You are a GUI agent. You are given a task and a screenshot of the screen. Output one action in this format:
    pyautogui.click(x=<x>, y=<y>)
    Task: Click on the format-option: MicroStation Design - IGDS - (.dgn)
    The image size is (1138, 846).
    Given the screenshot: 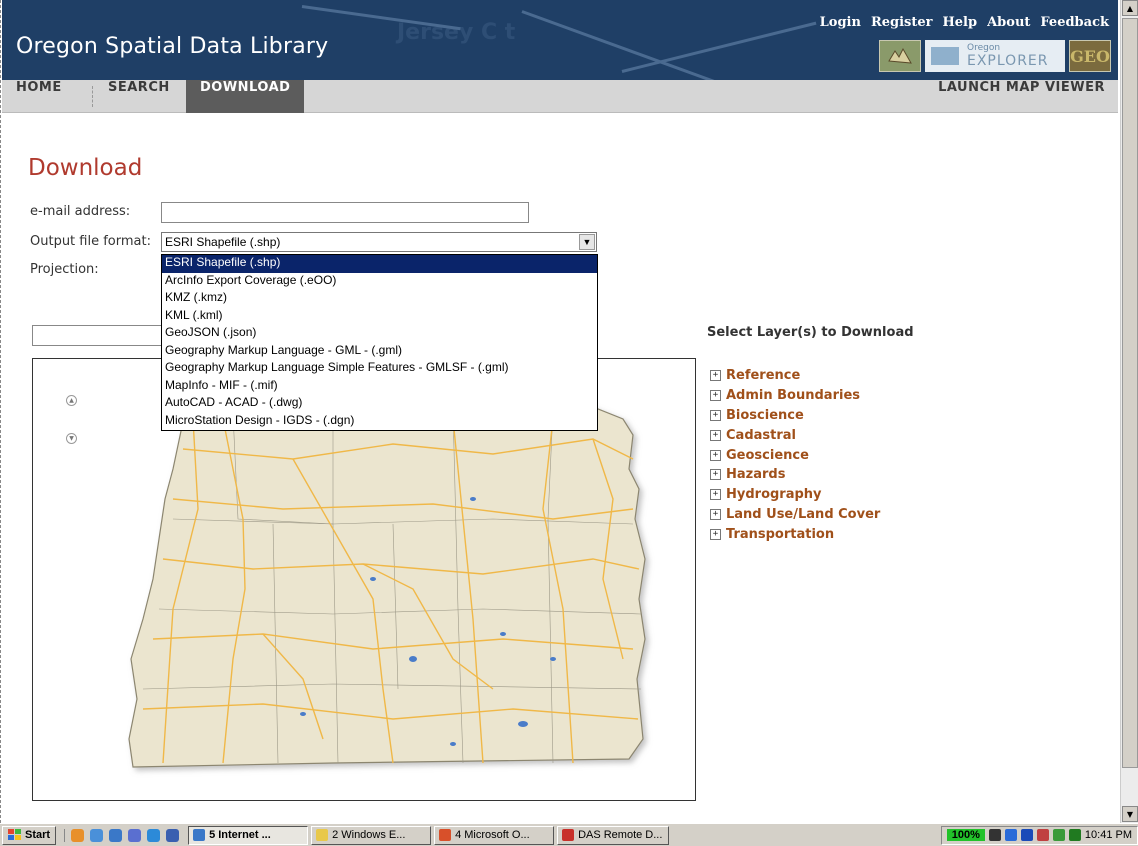 What is the action you would take?
    pyautogui.click(x=379, y=422)
    